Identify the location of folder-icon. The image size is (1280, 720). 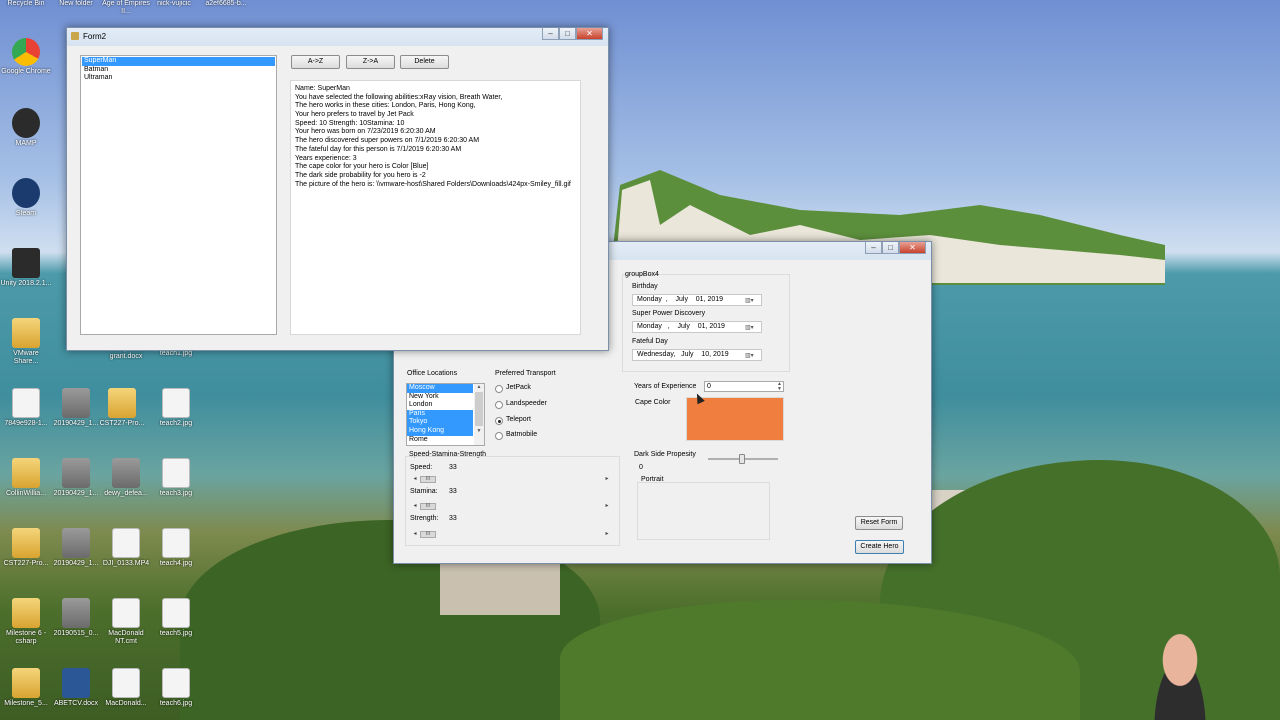
(26, 683).